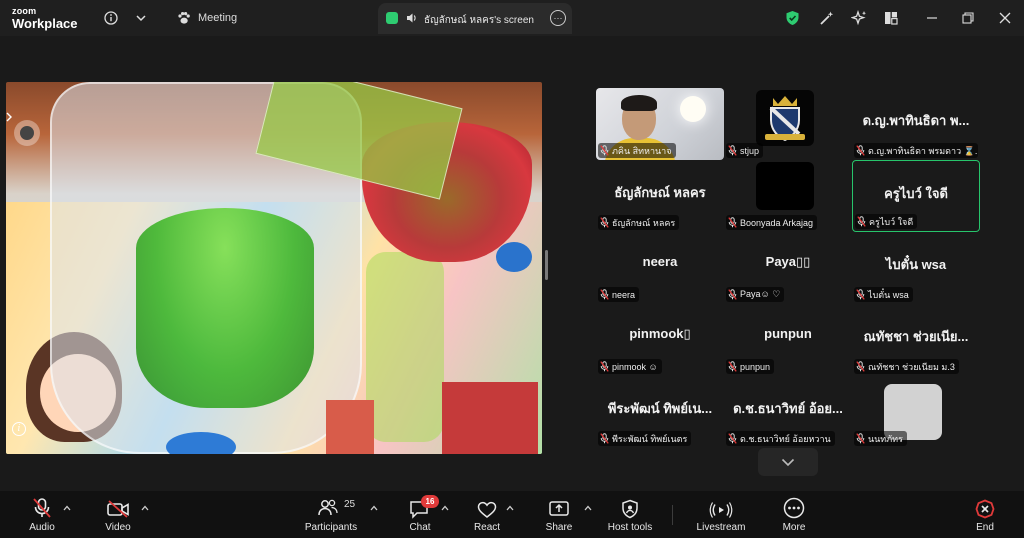 The width and height of the screenshot is (1024, 538). What do you see at coordinates (412, 20) in the screenshot?
I see `speaker-icon` at bounding box center [412, 20].